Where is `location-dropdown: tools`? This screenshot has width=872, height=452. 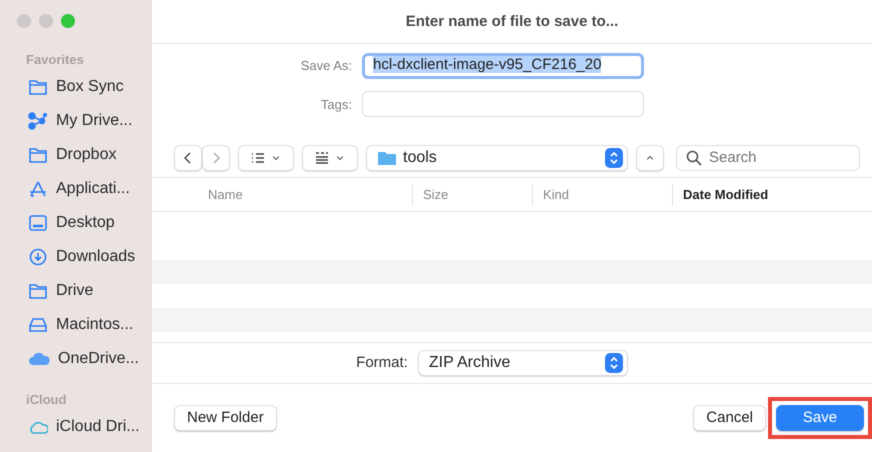 location-dropdown: tools is located at coordinates (497, 157).